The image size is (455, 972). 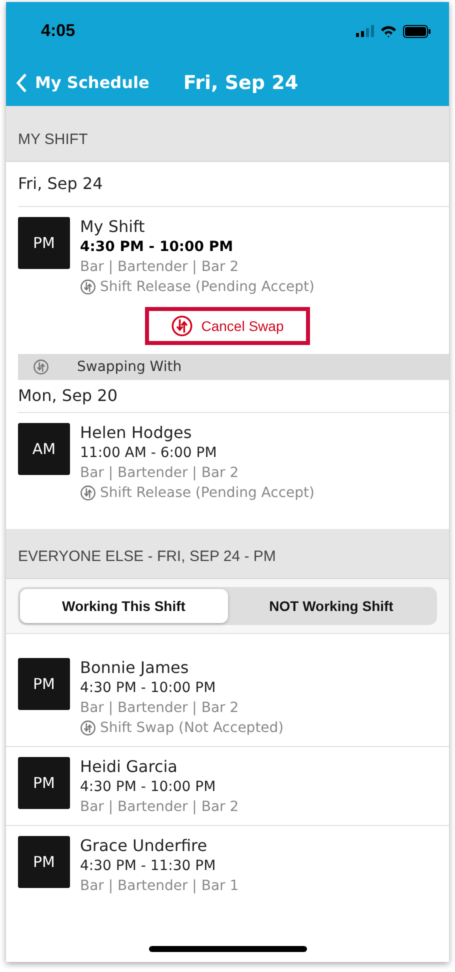 What do you see at coordinates (135, 668) in the screenshot?
I see `shift-name: Bonnie James` at bounding box center [135, 668].